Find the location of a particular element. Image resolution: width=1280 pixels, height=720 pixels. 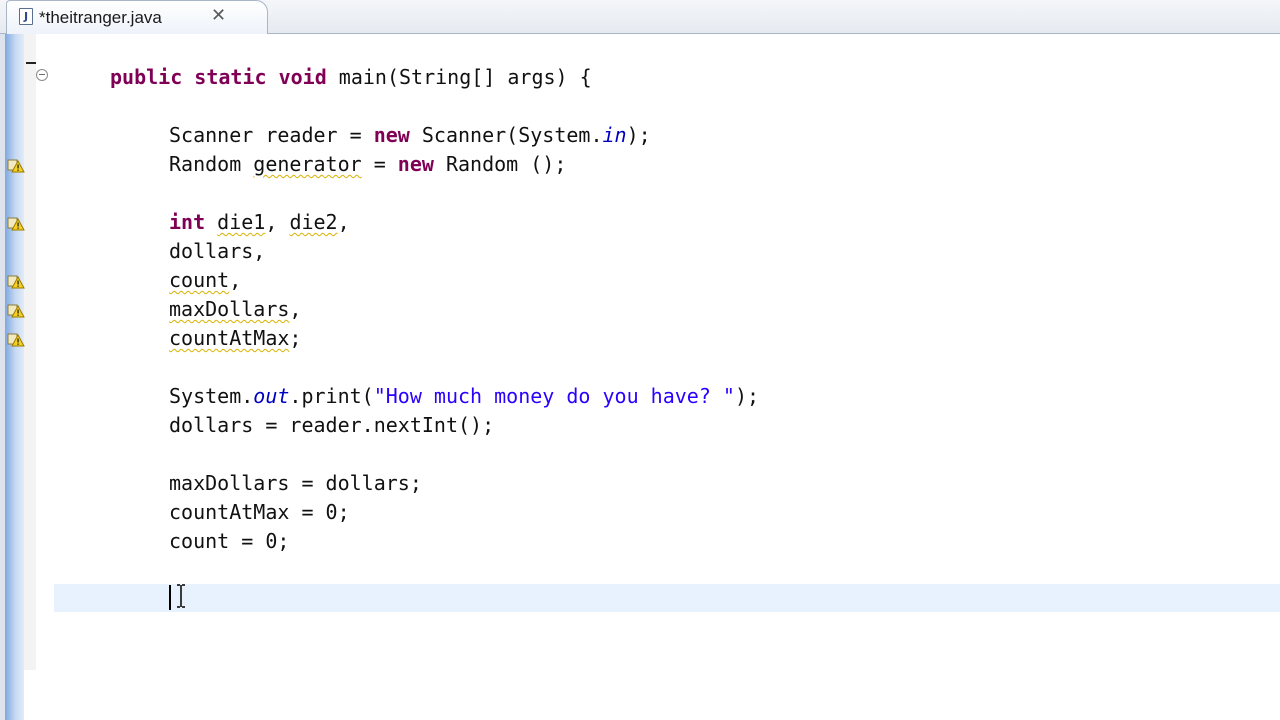

code-token: dollars, is located at coordinates (217, 251).